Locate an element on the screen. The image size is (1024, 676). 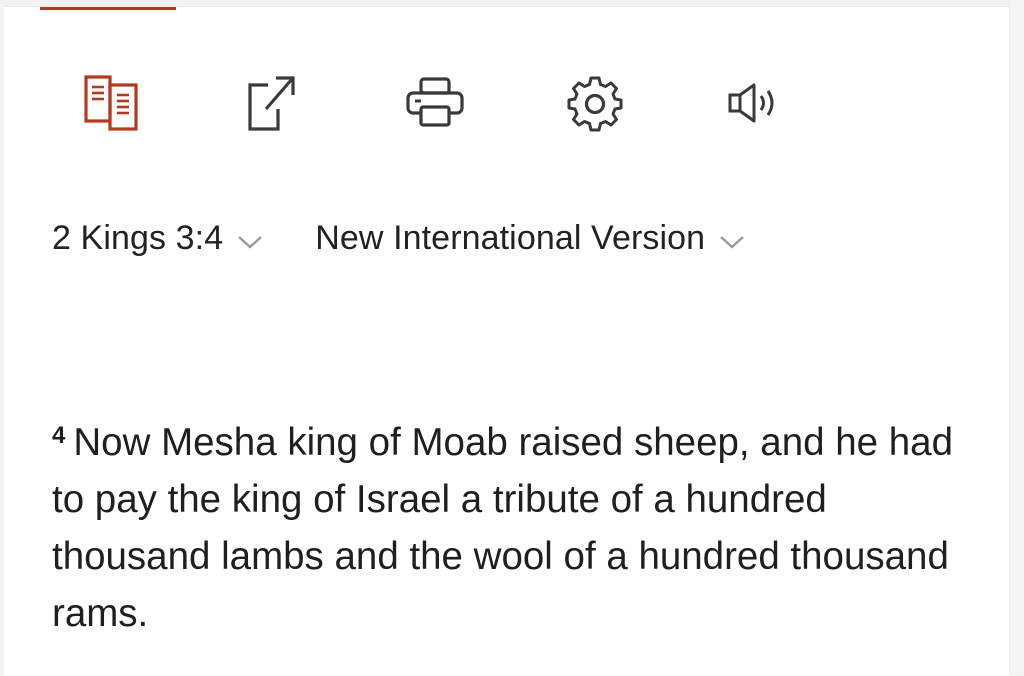
print-icon is located at coordinates (435, 102).